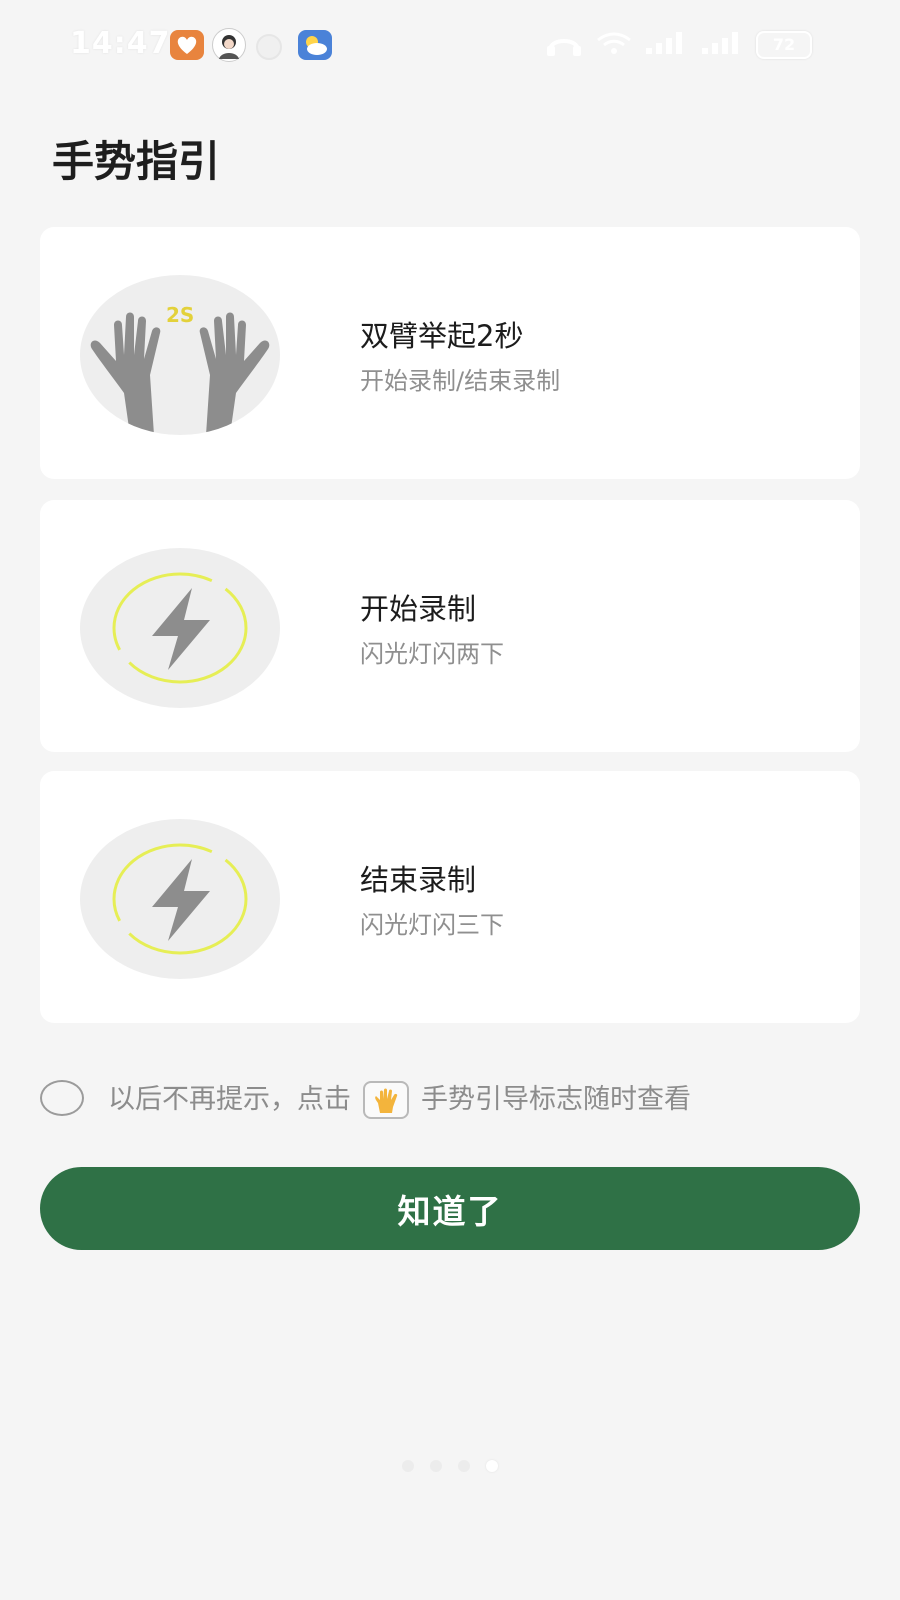 This screenshot has height=1600, width=900. What do you see at coordinates (269, 47) in the screenshot?
I see `notification-dot-icon` at bounding box center [269, 47].